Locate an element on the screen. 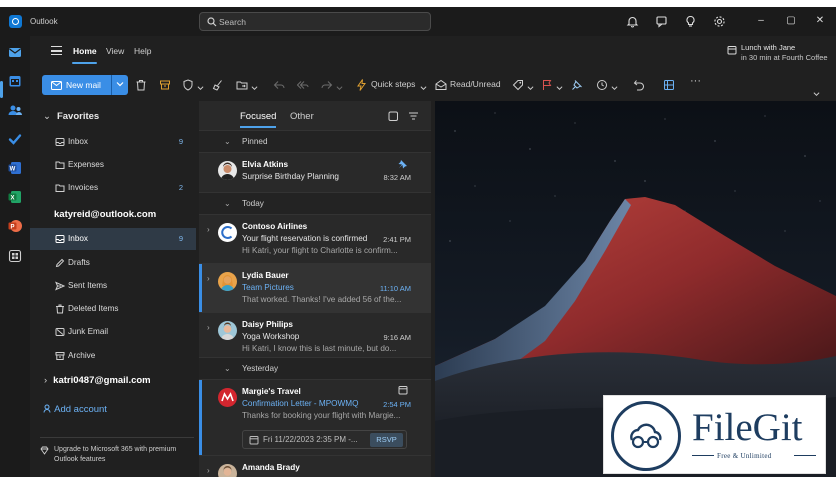  read-envelope-icon is located at coordinates (441, 84).